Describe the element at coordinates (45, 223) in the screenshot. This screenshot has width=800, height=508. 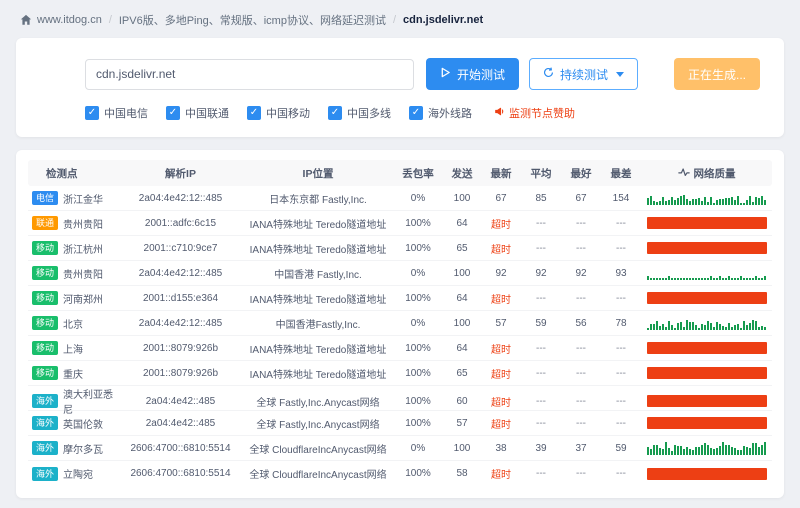
I see `carrier-badge: 联通` at that location.